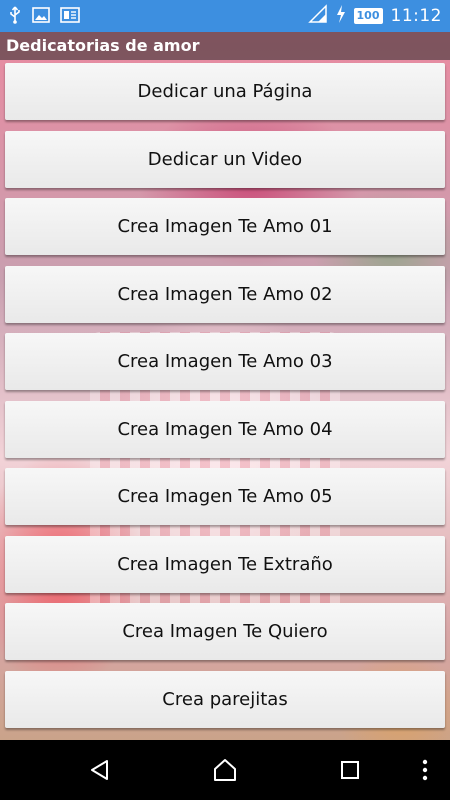 Image resolution: width=450 pixels, height=800 pixels. Describe the element at coordinates (368, 16) in the screenshot. I see `battery-icon: 100` at that location.